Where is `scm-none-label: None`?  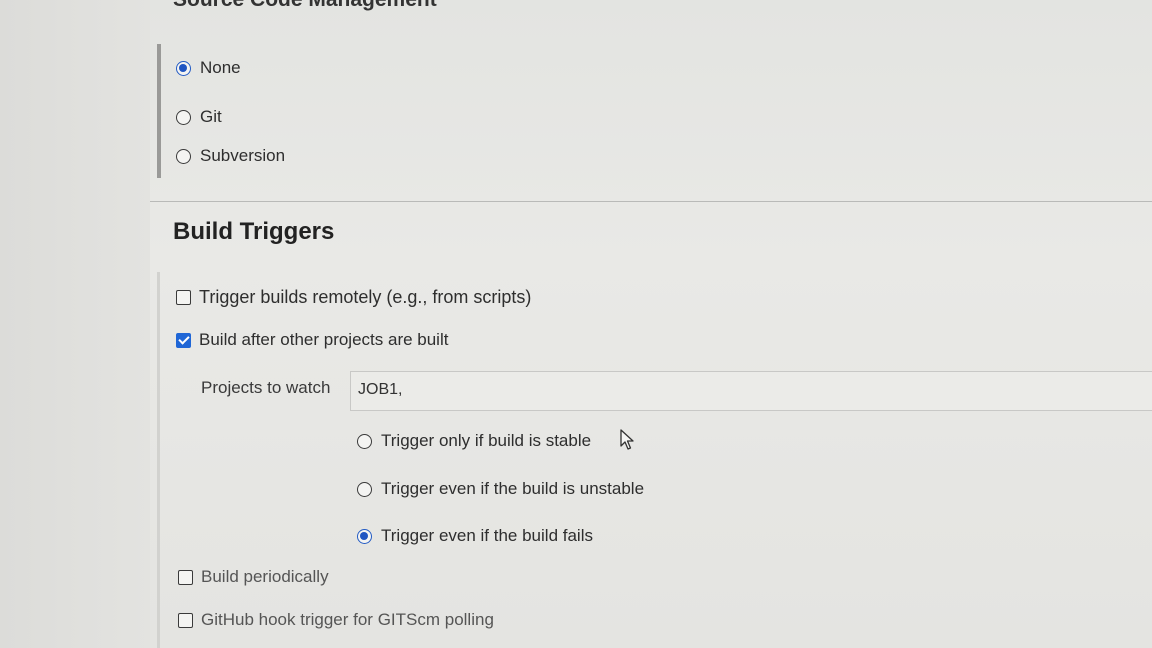
scm-none-label: None is located at coordinates (220, 67).